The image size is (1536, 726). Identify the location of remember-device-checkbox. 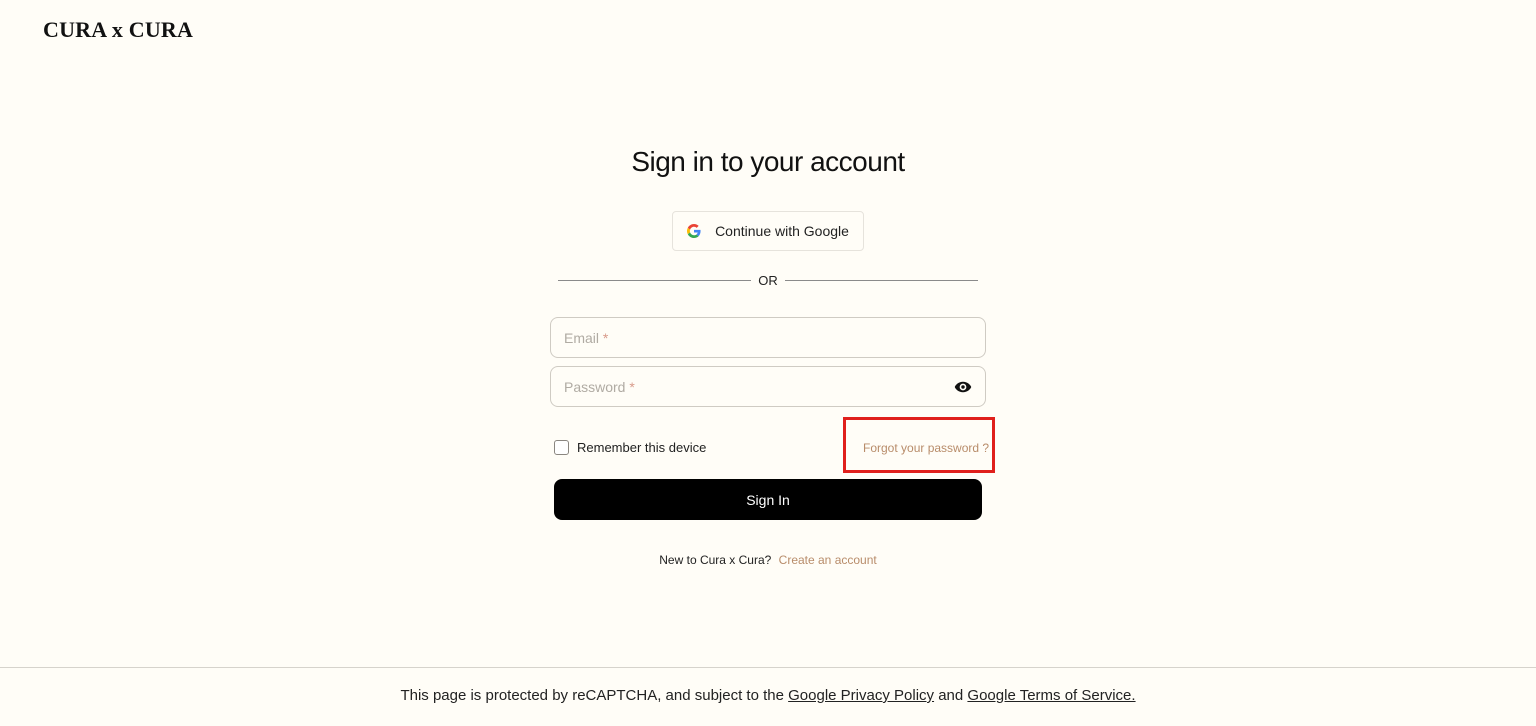
(561, 447).